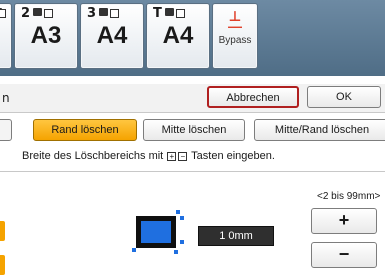  I want to click on ok-button: OK, so click(344, 97).